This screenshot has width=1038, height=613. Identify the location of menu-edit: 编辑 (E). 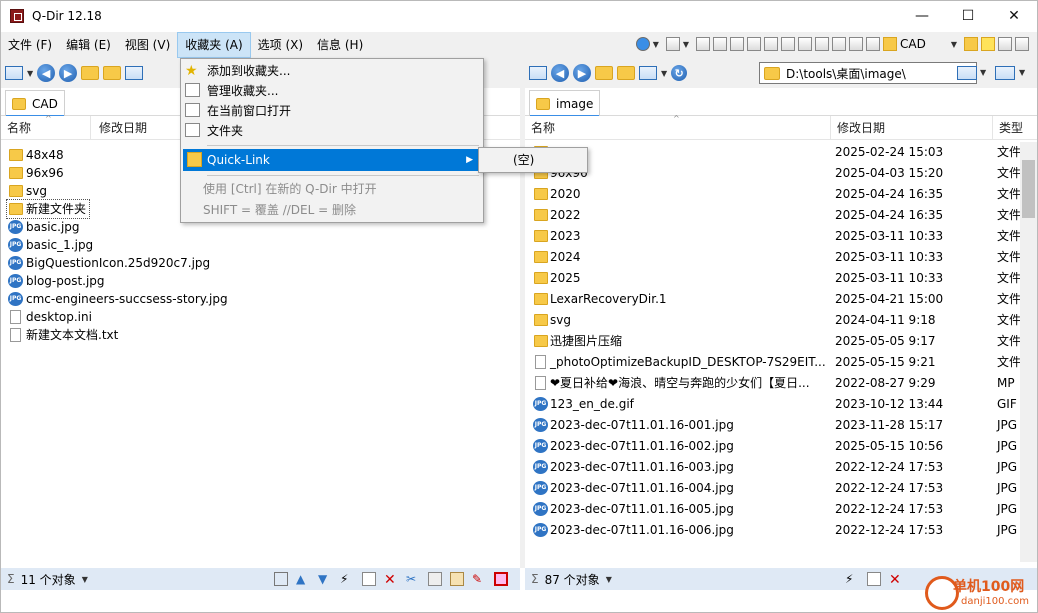
(88, 45).